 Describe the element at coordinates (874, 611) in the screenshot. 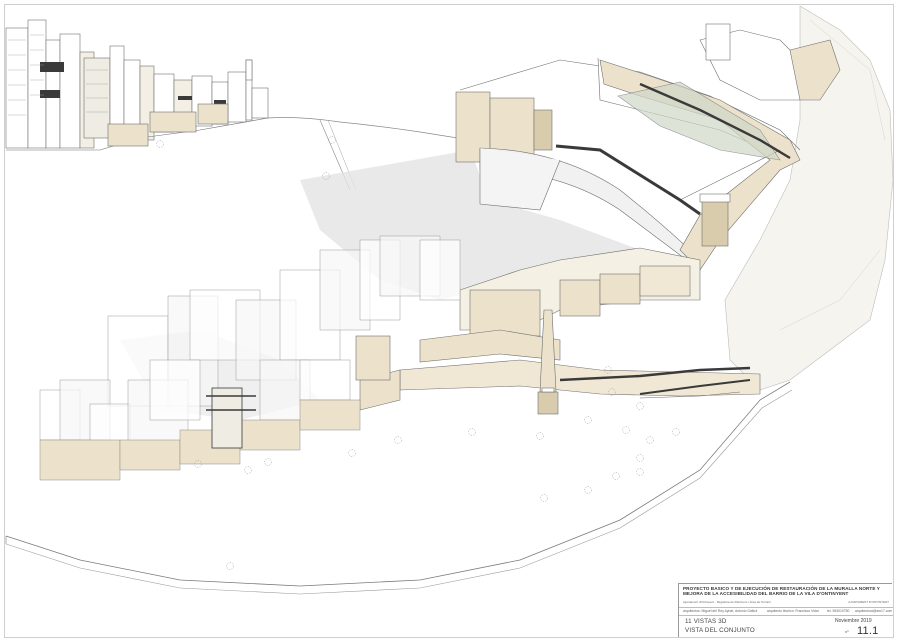

I see `email-address: arquitectura@am17.com` at that location.